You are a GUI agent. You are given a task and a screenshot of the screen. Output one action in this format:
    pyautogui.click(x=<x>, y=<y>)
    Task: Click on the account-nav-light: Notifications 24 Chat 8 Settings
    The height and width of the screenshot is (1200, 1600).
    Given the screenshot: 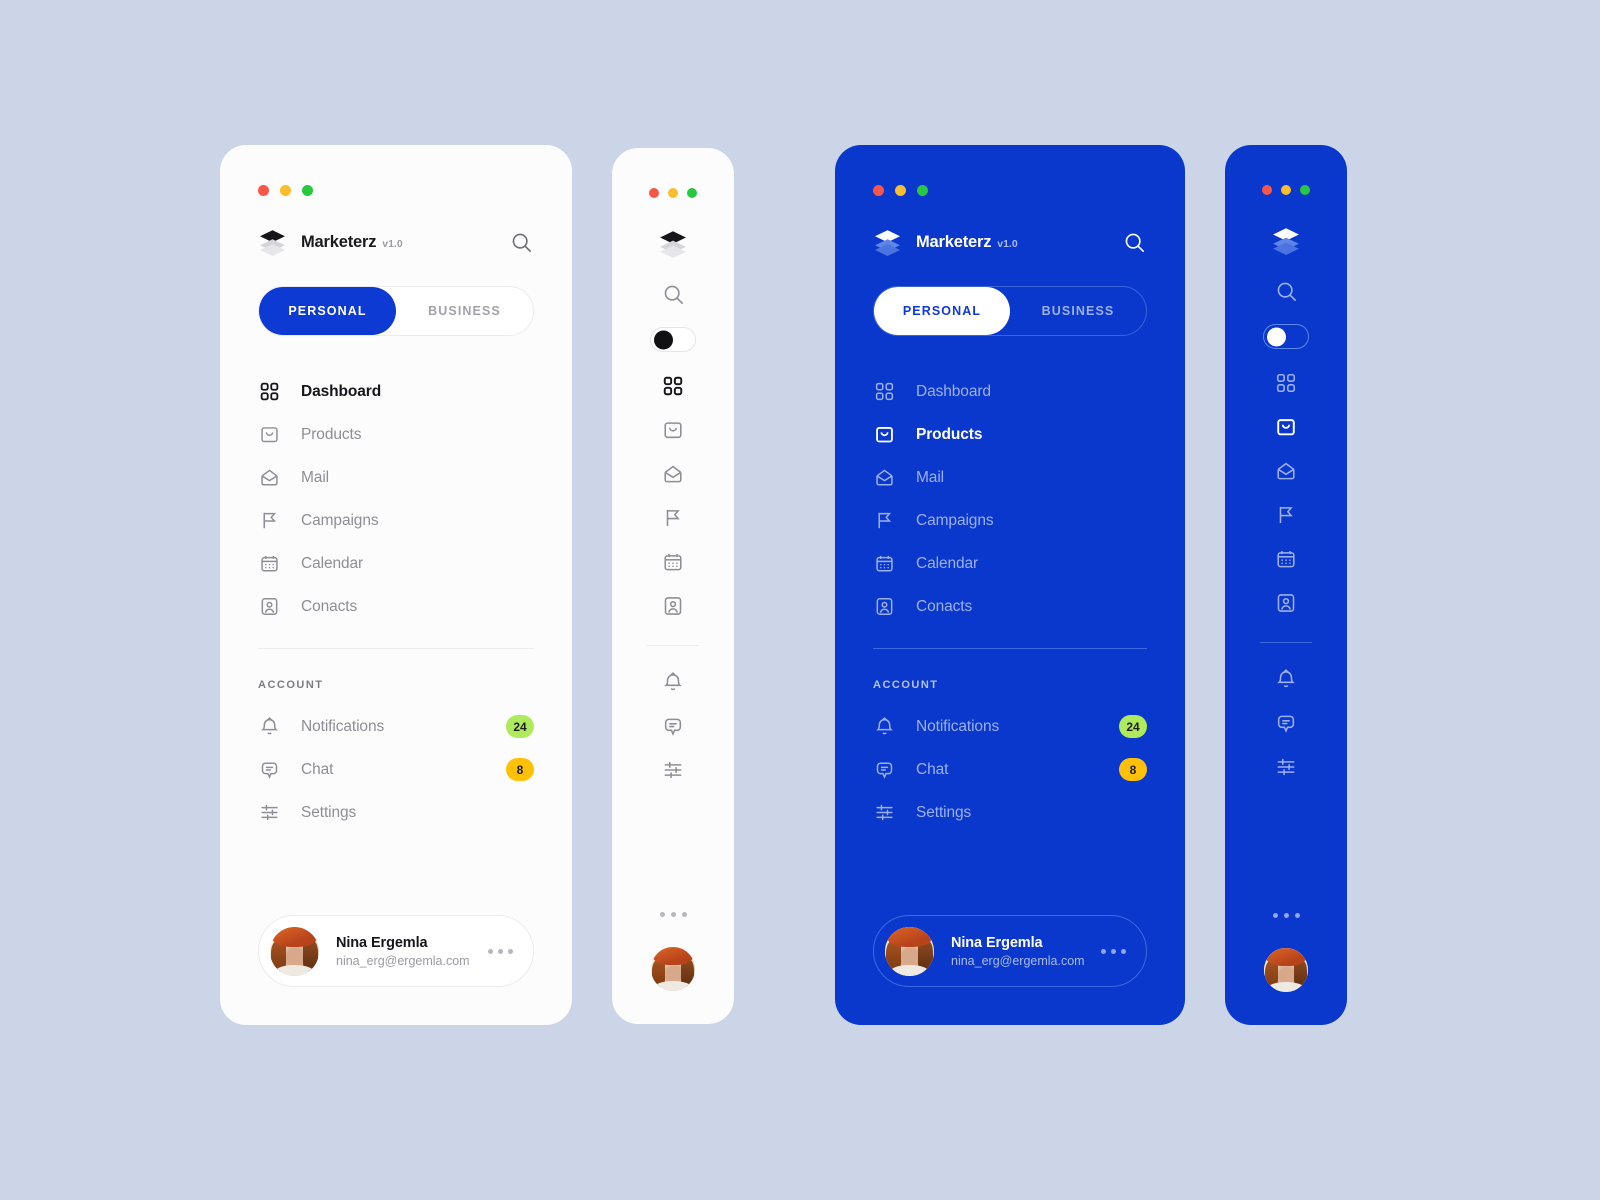 What is the action you would take?
    pyautogui.click(x=396, y=769)
    